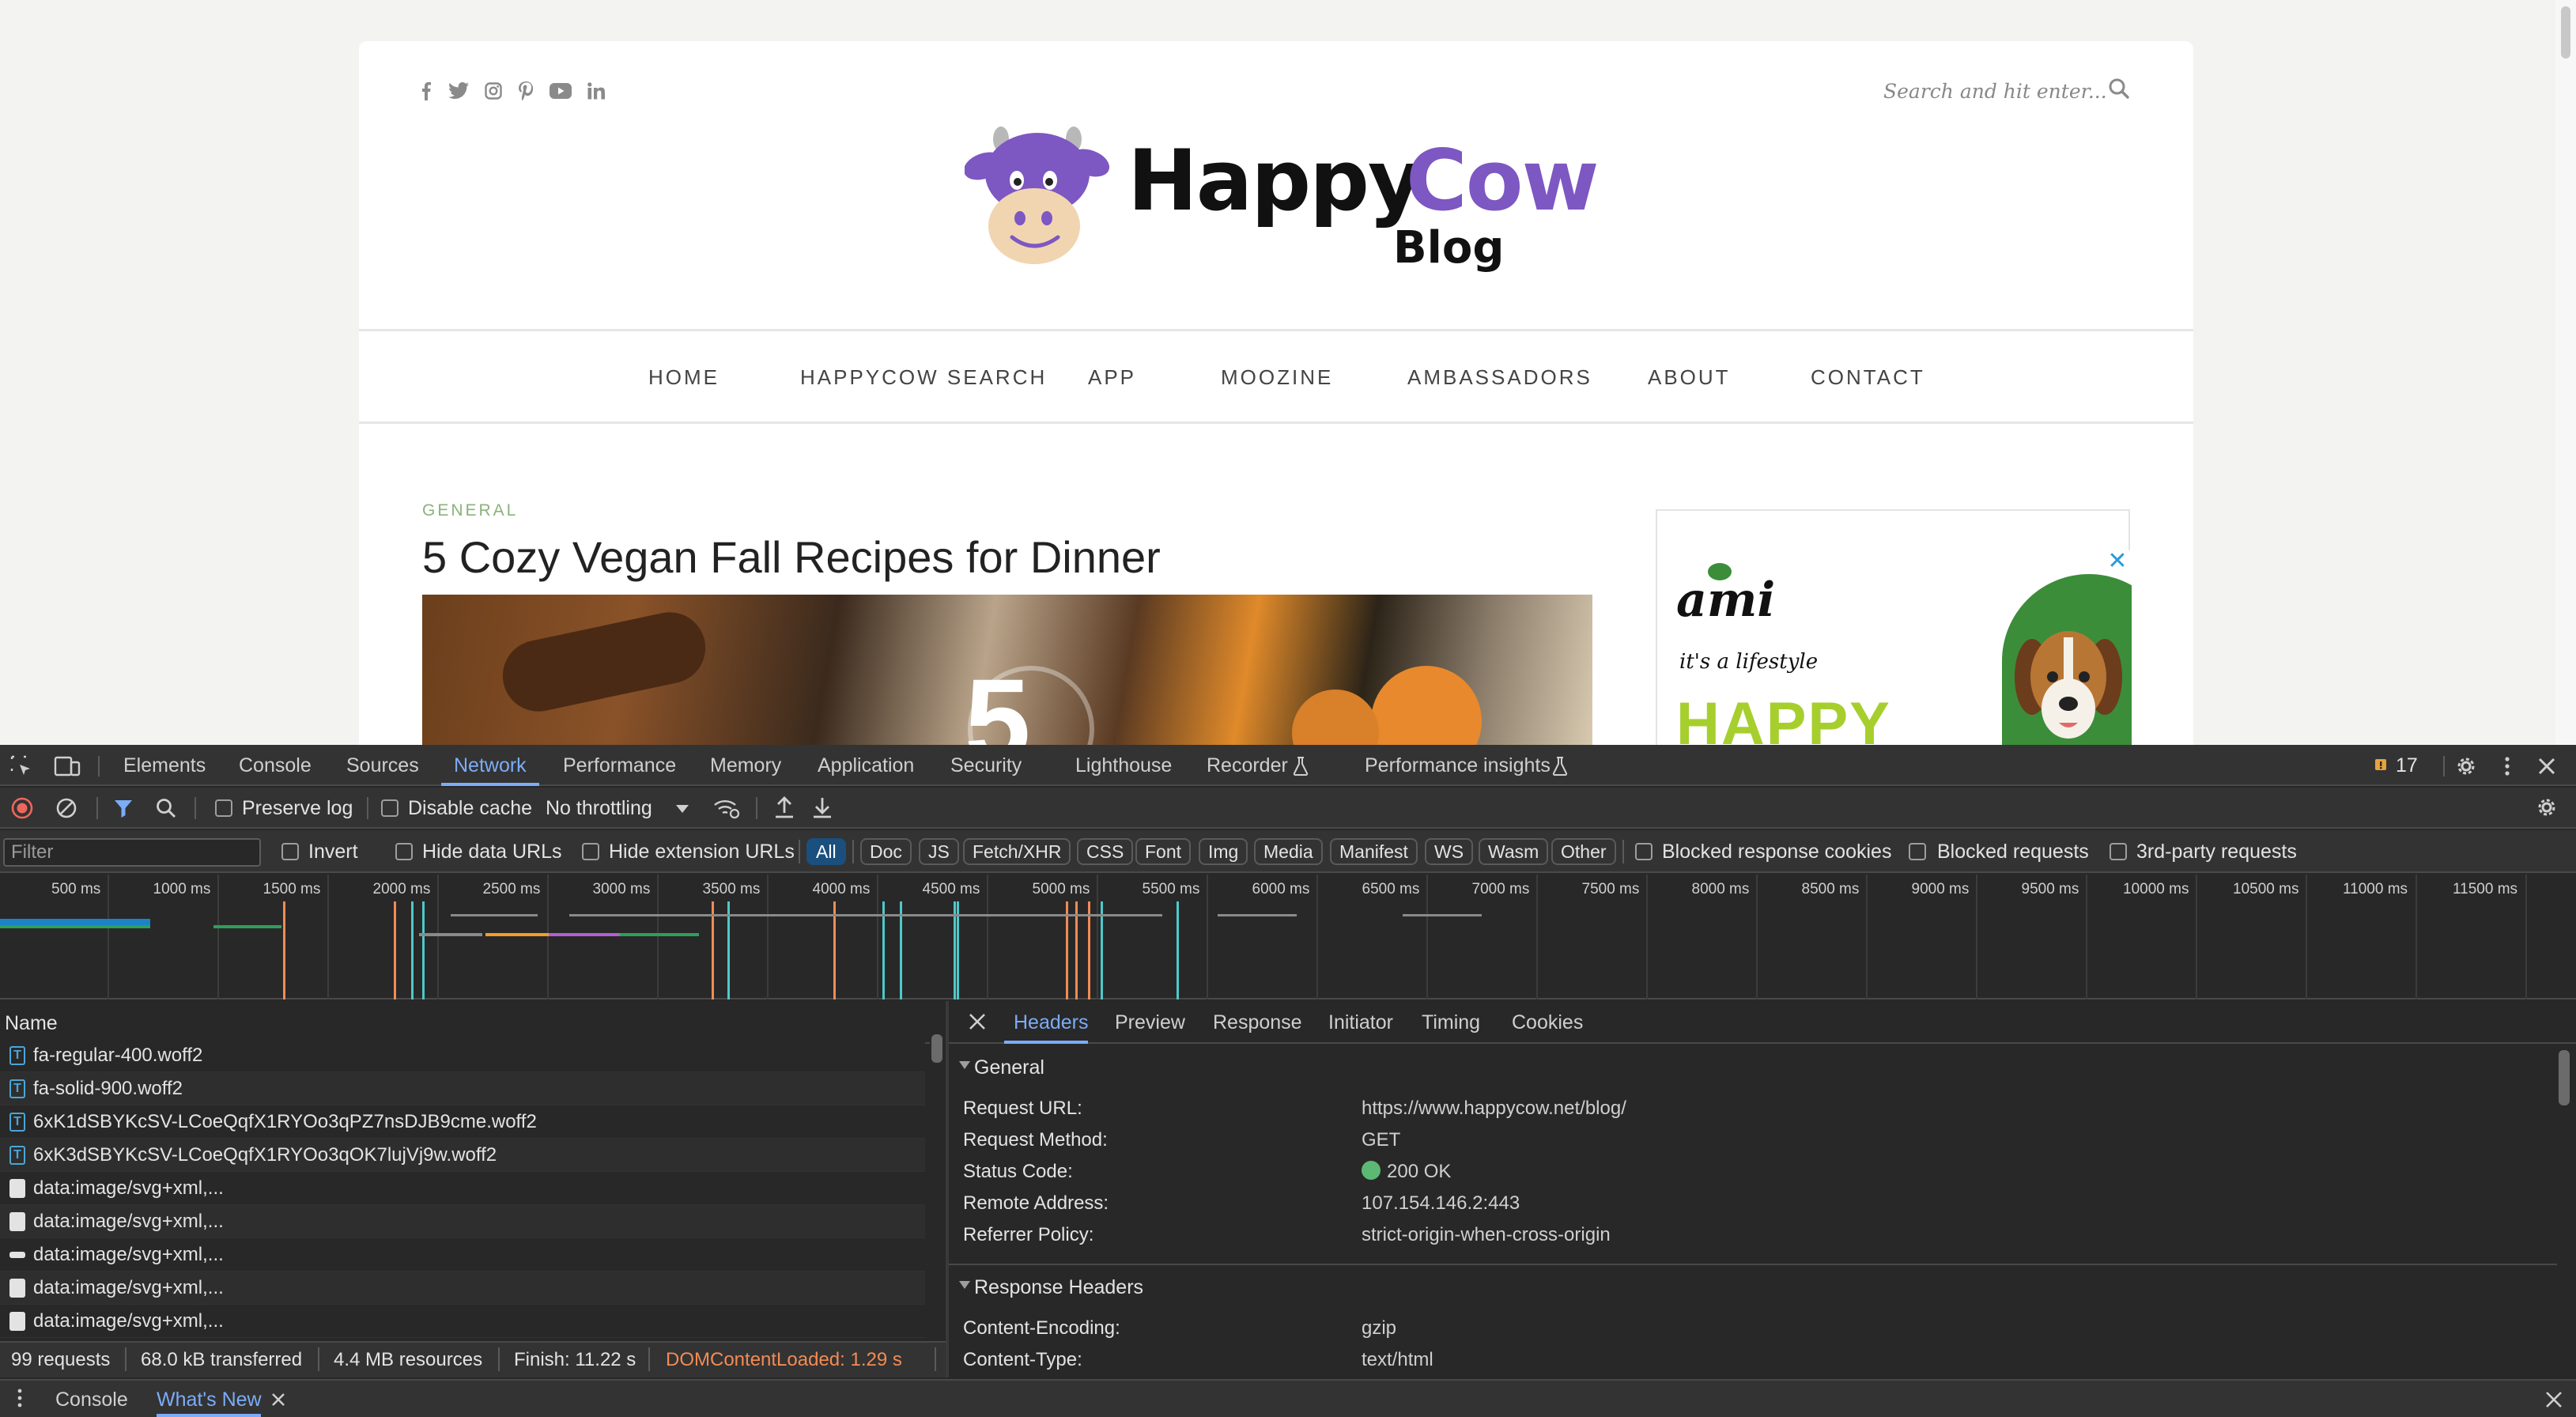 The image size is (2576, 1417). Describe the element at coordinates (404, 851) in the screenshot. I see `hide-data-urls-checkbox` at that location.